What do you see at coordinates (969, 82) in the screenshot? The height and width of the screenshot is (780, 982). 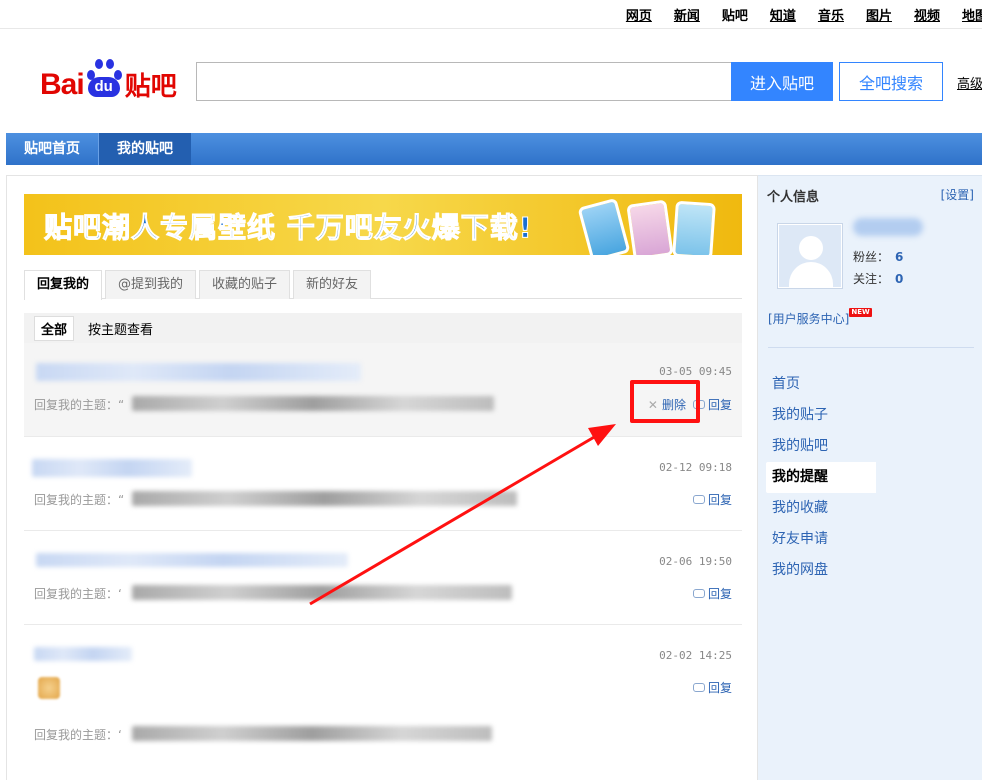 I see `advanced-search-link: 高级` at bounding box center [969, 82].